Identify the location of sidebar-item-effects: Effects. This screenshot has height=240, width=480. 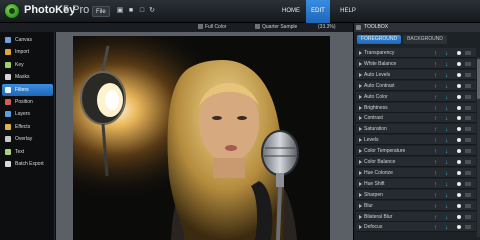
(27, 127).